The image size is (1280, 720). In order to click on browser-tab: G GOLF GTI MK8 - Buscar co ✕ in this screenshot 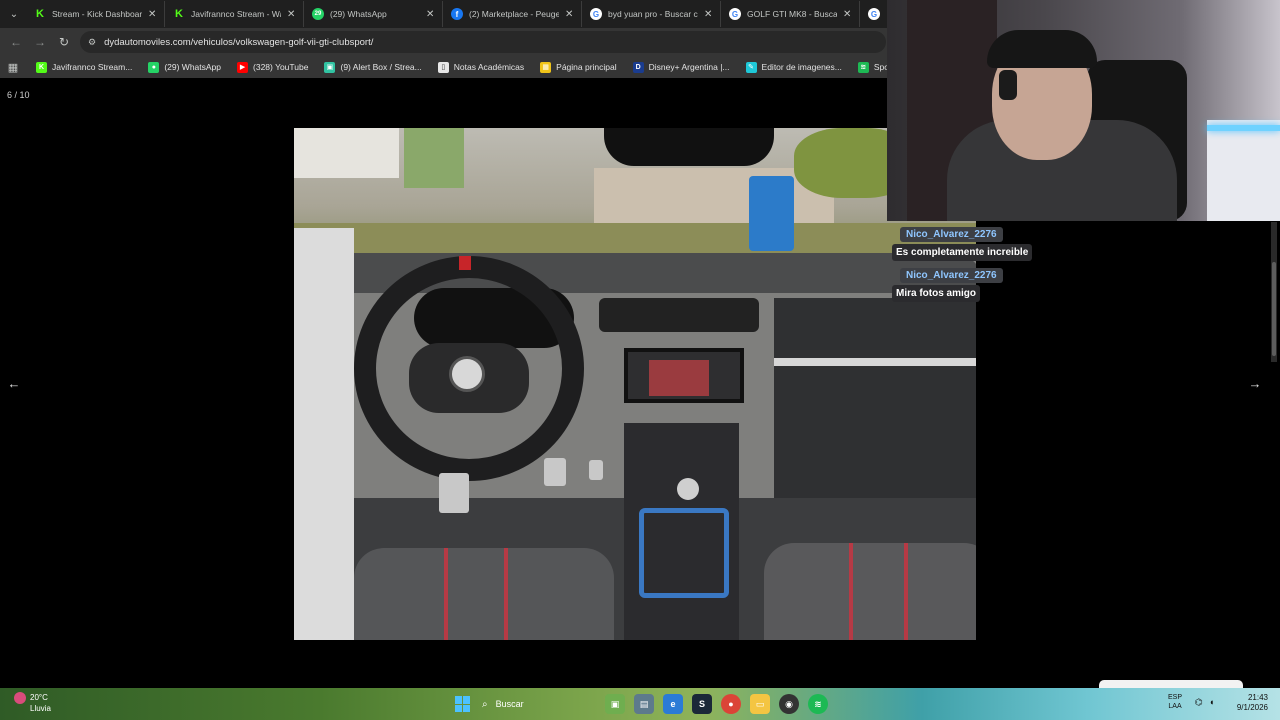, I will do `click(790, 14)`.